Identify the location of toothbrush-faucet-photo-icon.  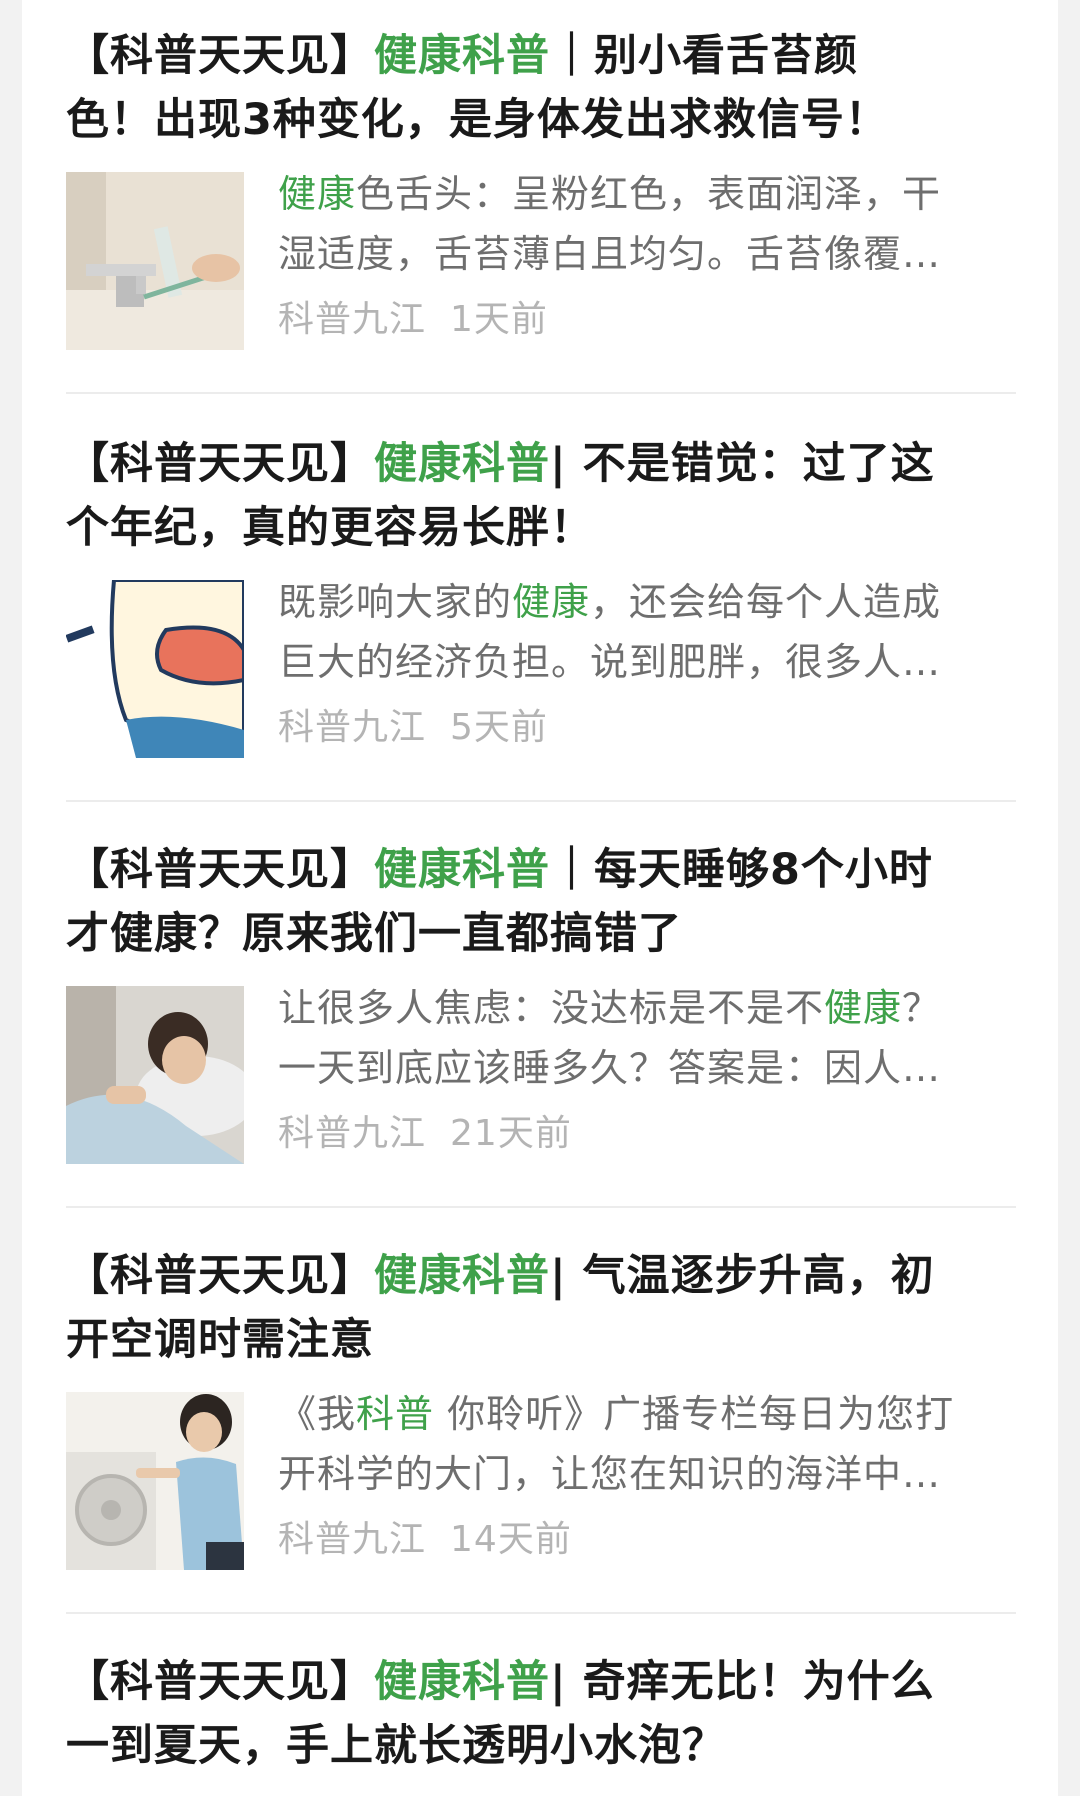
(155, 261).